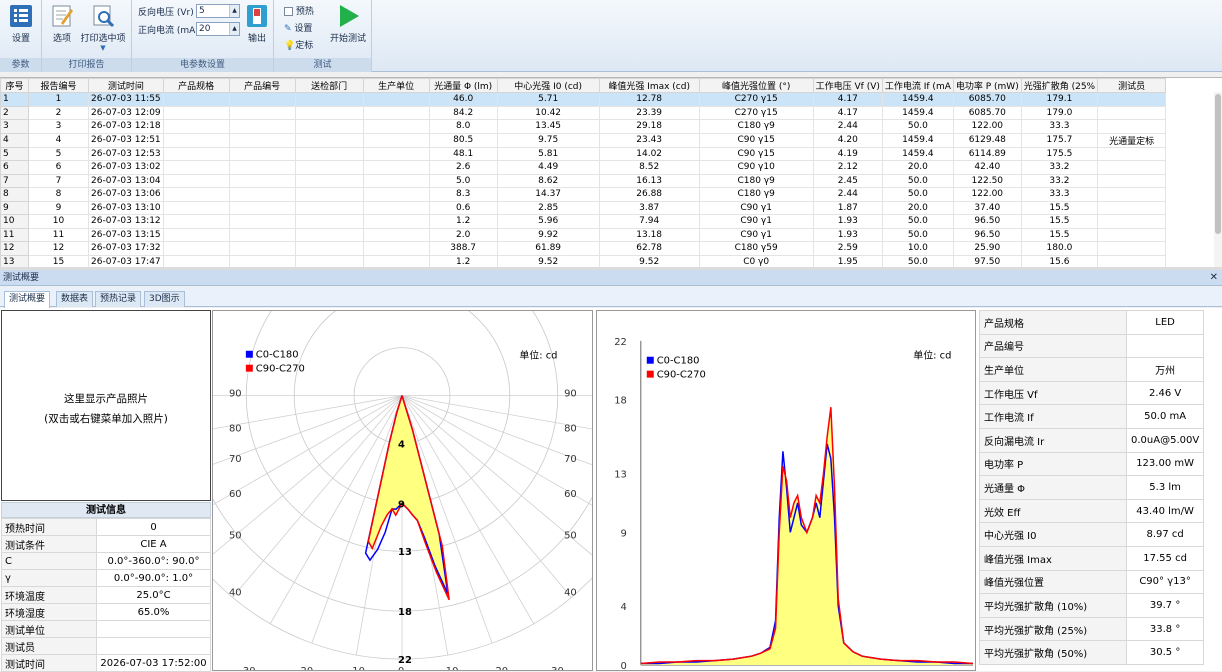 This screenshot has height=672, width=1222. What do you see at coordinates (126, 180) in the screenshot?
I see `table-cell: 26-07-03 13:04` at bounding box center [126, 180].